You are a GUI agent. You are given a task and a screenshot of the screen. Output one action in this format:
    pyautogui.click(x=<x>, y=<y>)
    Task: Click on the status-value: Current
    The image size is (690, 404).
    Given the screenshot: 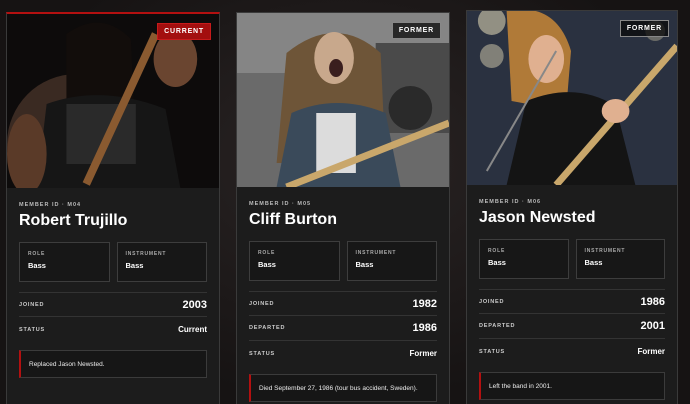 What is the action you would take?
    pyautogui.click(x=192, y=329)
    